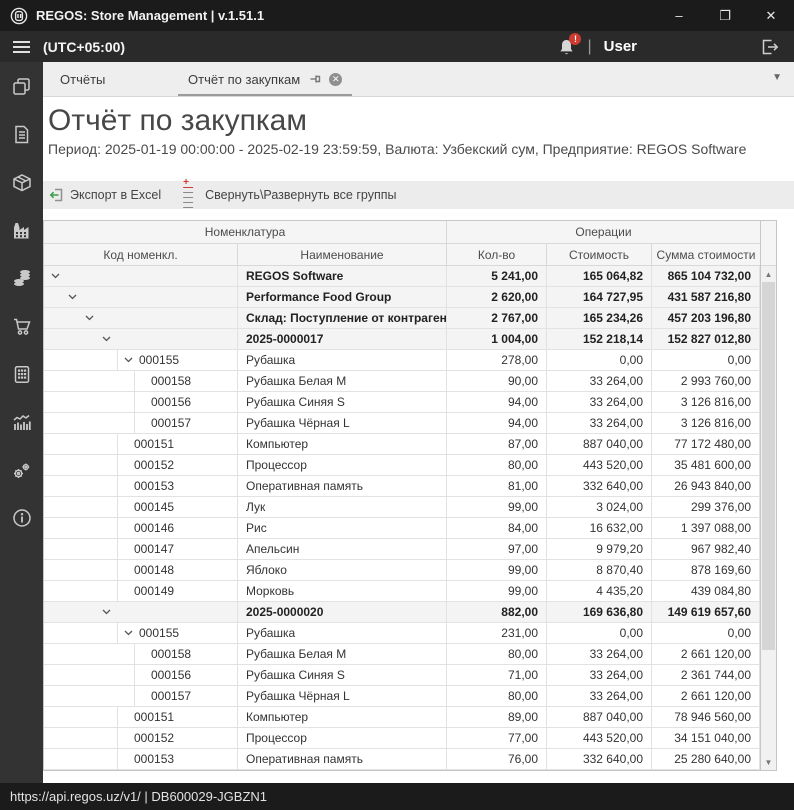 The height and width of the screenshot is (810, 794). What do you see at coordinates (141, 465) in the screenshot?
I see `code-cell: 000152` at bounding box center [141, 465].